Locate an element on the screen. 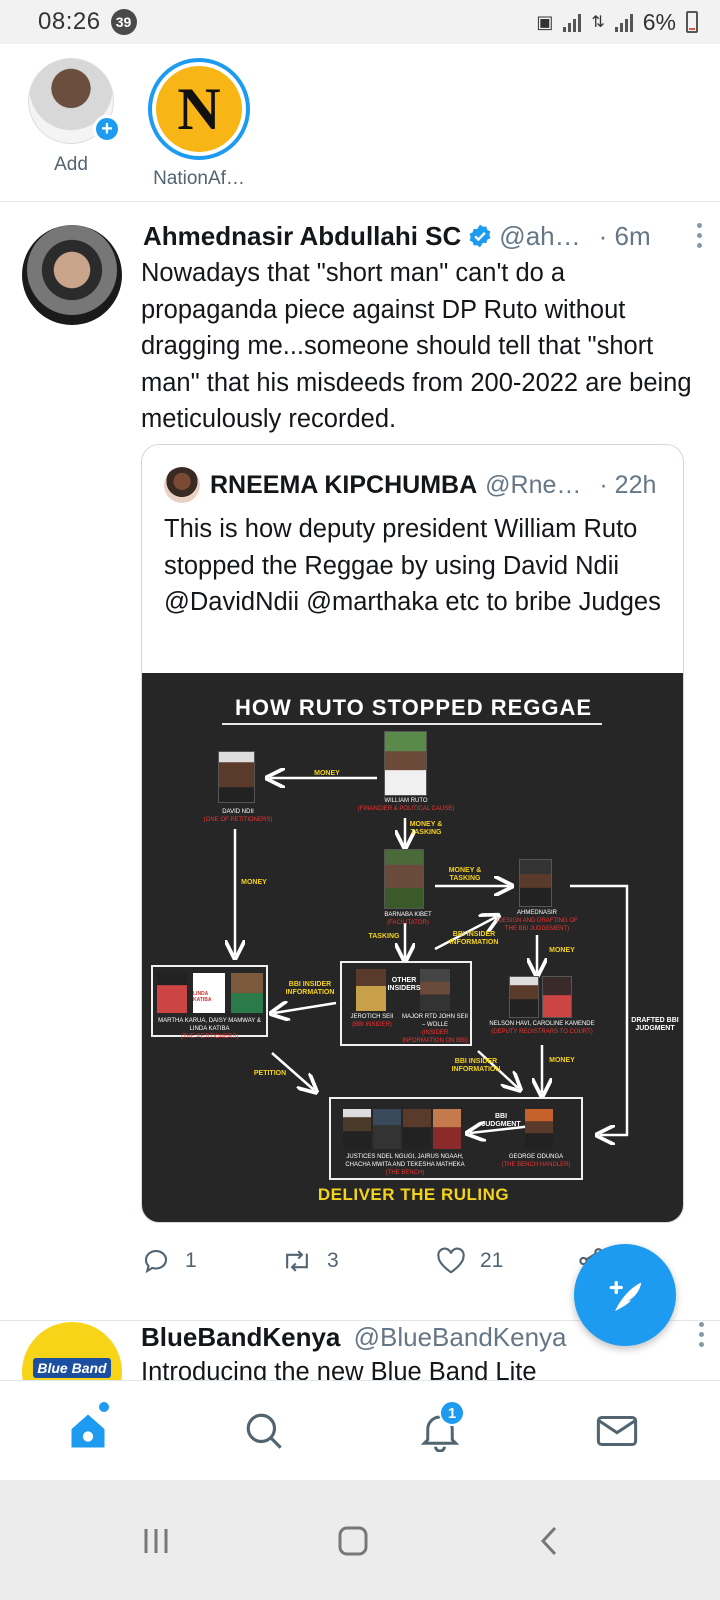  nation-logo: N is located at coordinates (199, 109).